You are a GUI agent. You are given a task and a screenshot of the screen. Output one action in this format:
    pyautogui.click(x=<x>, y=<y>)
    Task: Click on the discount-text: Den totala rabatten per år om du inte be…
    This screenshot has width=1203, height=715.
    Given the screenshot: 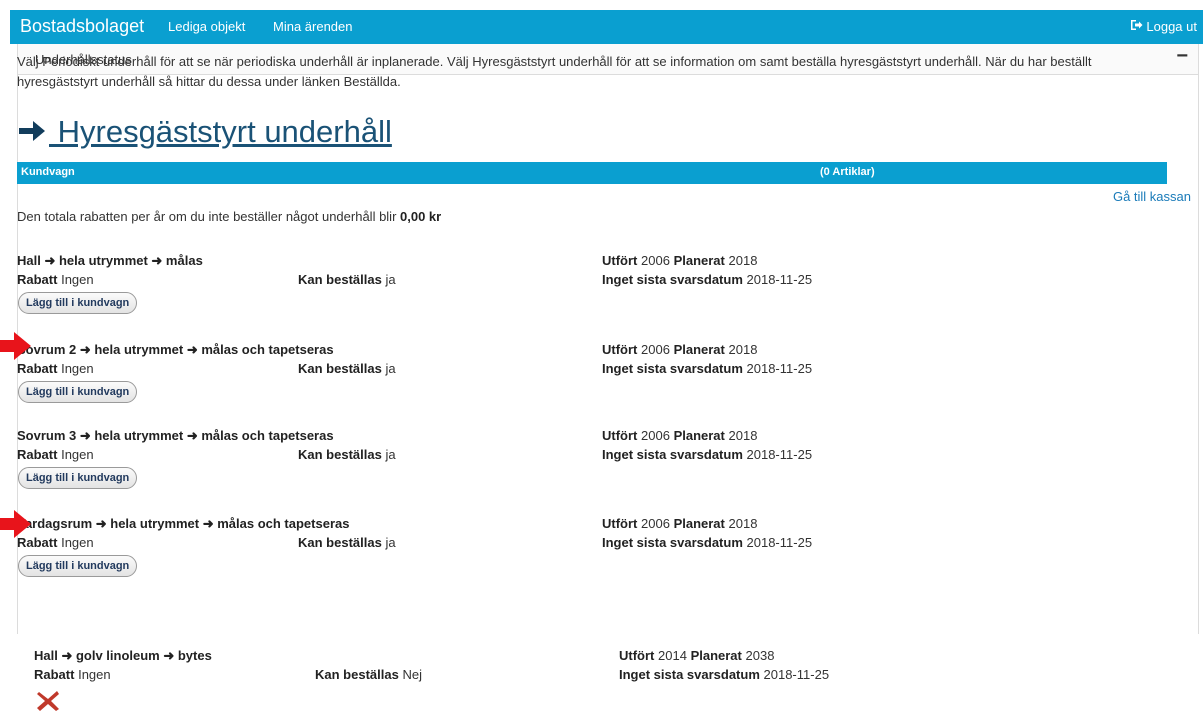 What is the action you would take?
    pyautogui.click(x=209, y=216)
    